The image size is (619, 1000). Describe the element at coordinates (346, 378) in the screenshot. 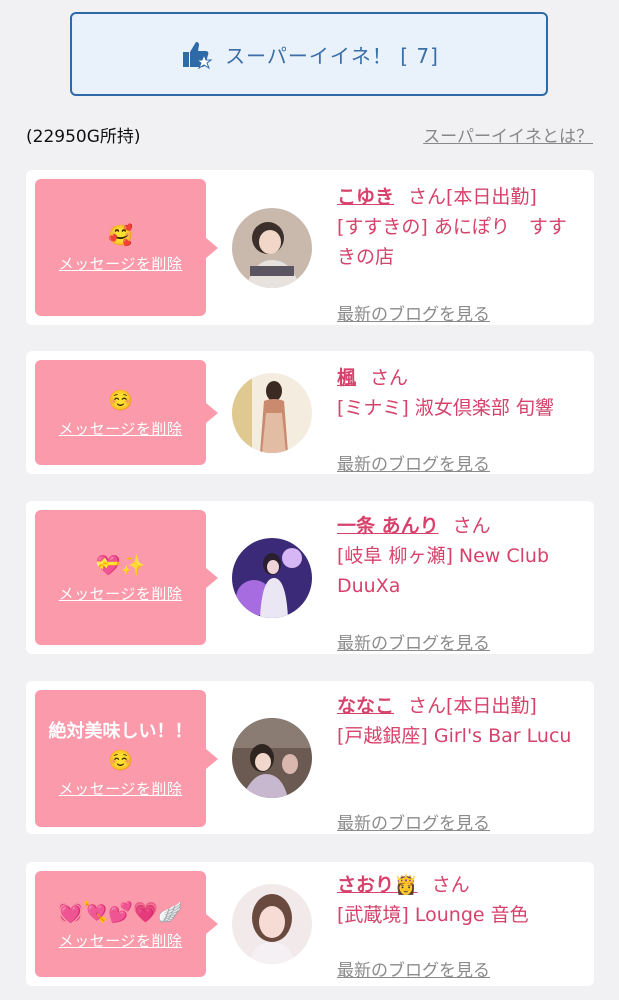

I see `cast-name-link: 楓` at that location.